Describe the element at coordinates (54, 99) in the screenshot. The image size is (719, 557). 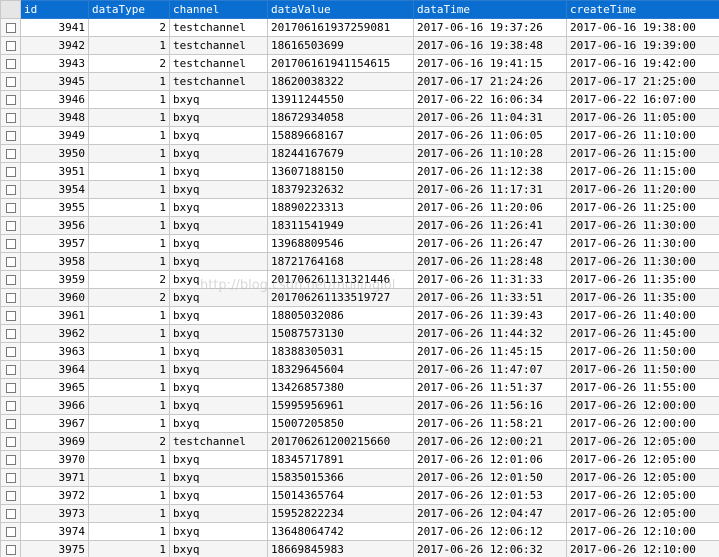
I see `cell-id: 3946` at that location.